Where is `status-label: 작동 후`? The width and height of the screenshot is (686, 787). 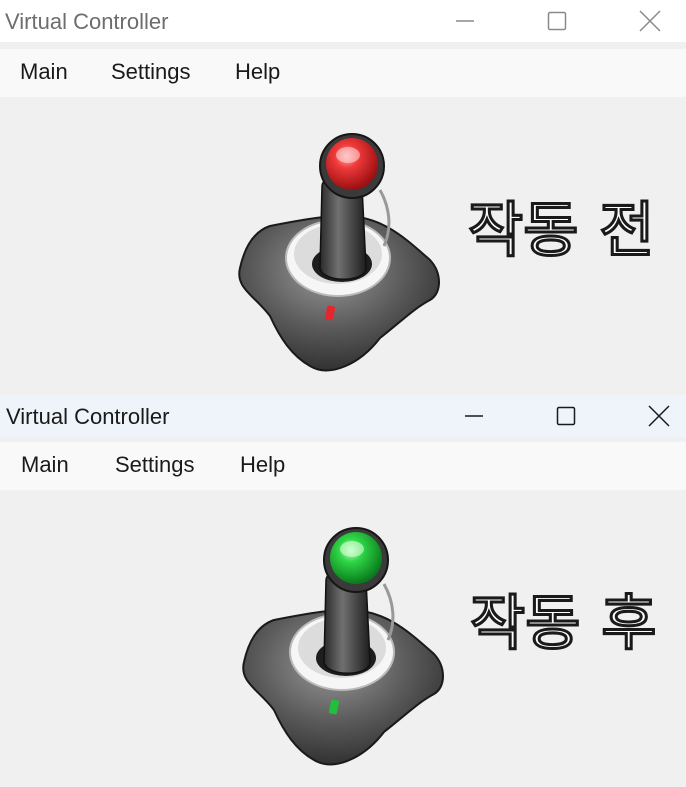
status-label: 작동 후 is located at coordinates (563, 623).